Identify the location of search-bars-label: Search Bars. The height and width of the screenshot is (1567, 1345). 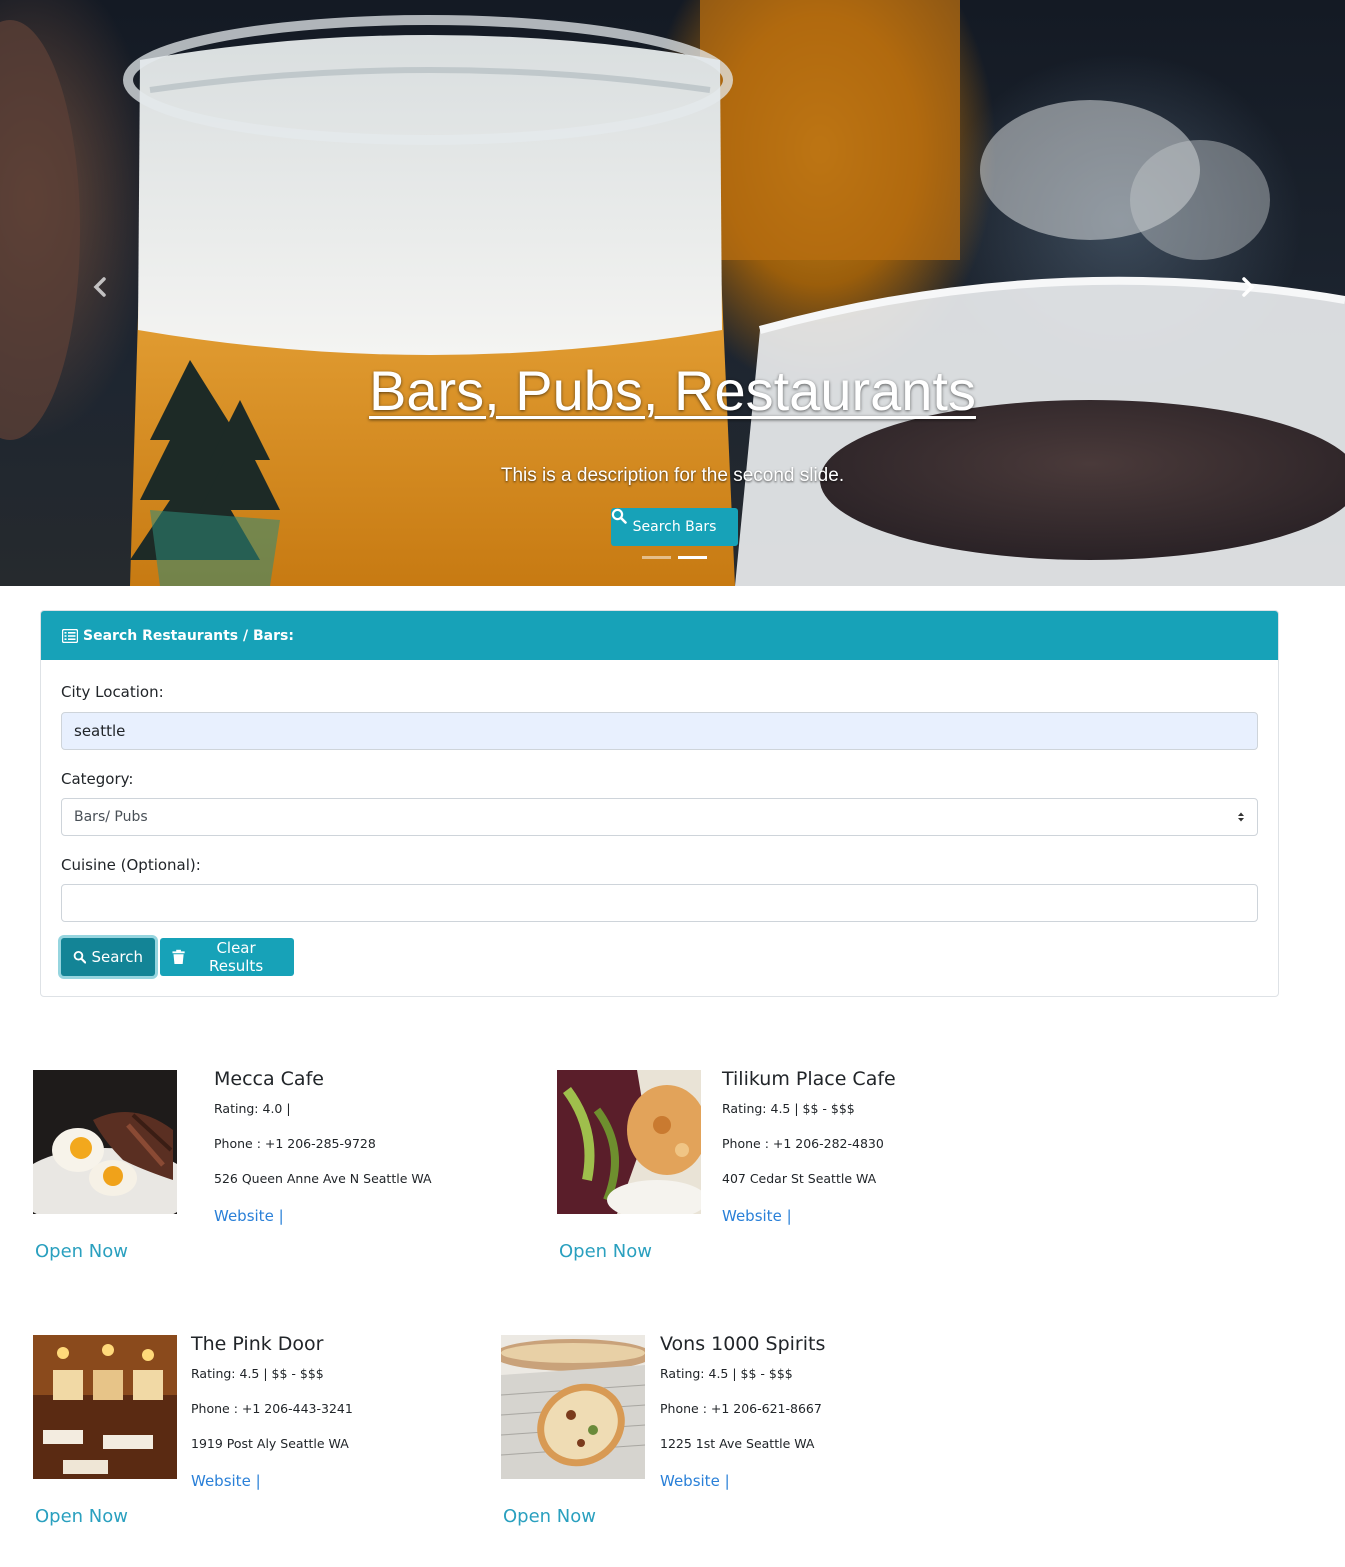
(674, 527).